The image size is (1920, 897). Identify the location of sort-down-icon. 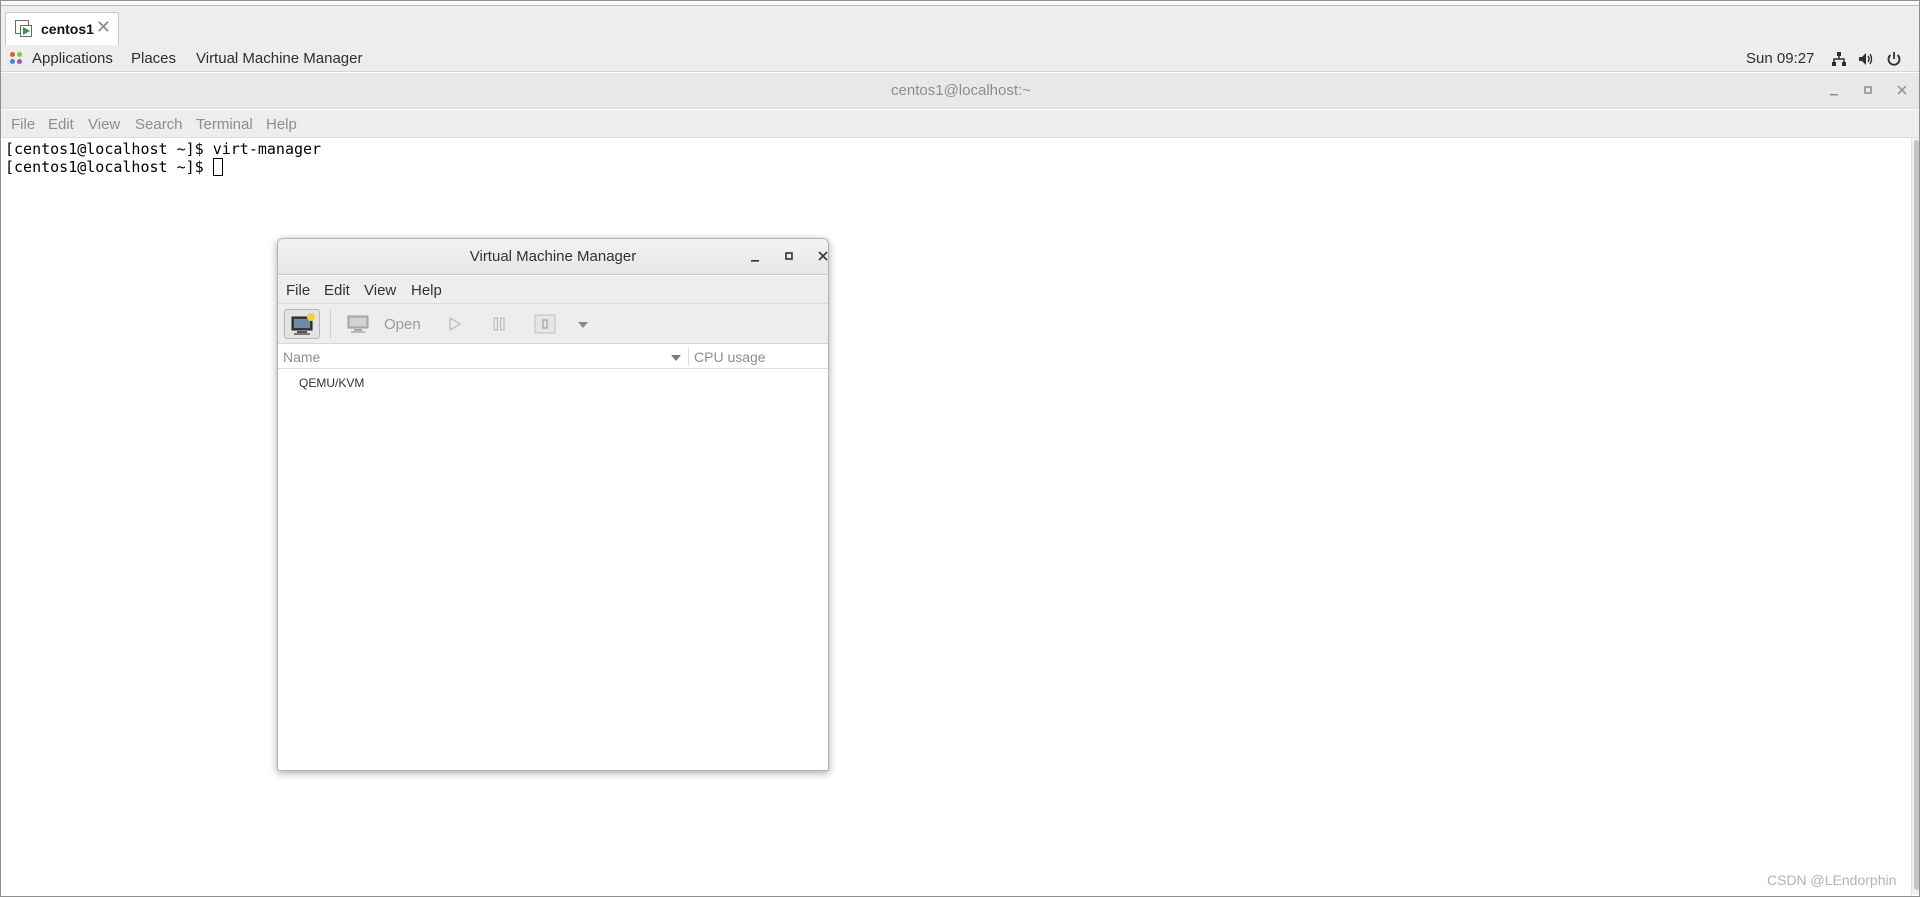
(676, 358).